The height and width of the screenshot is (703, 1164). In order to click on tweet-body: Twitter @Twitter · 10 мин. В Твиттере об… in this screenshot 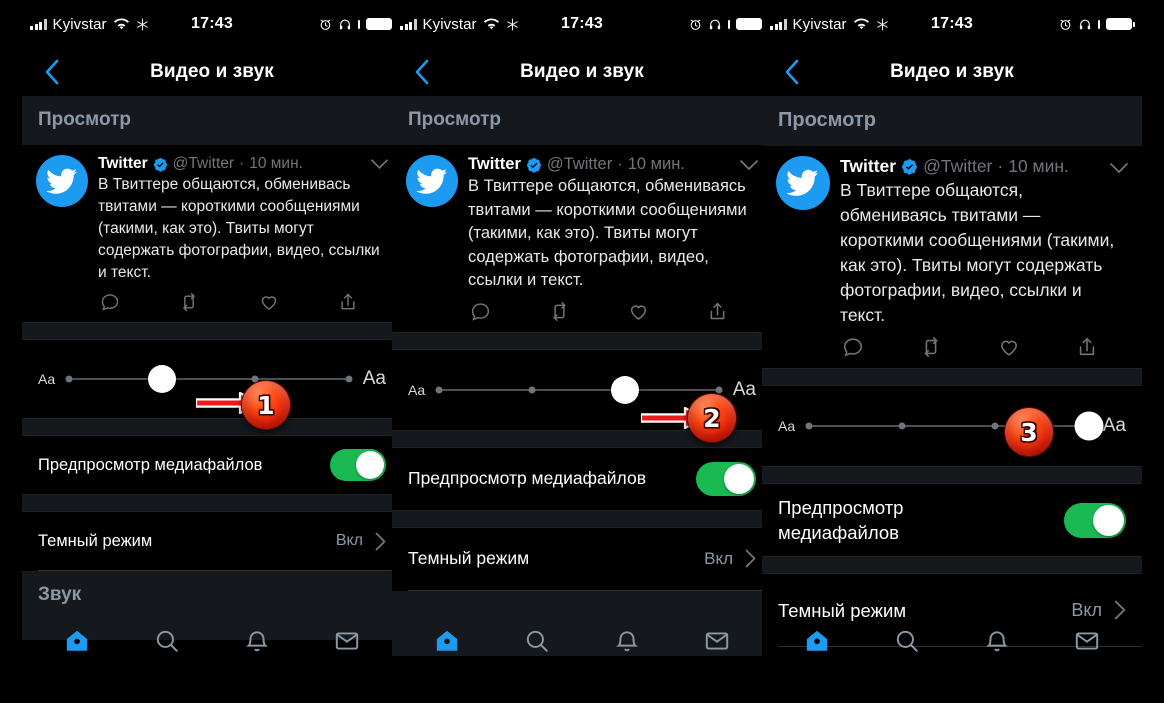, I will do `click(613, 240)`.